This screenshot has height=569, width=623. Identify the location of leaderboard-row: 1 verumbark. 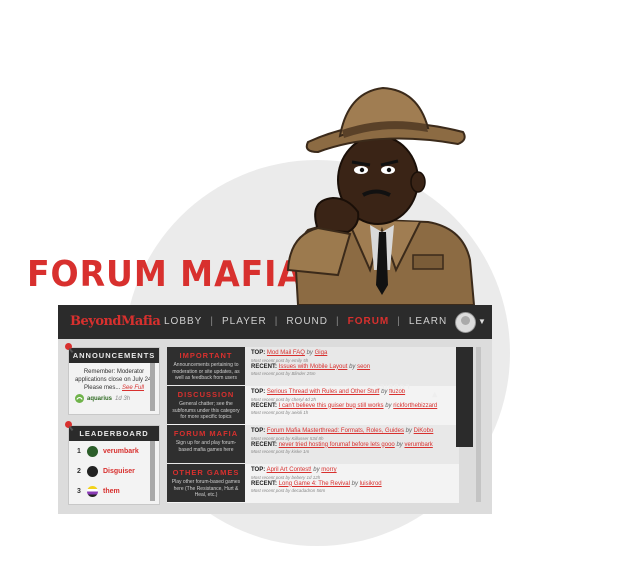
(114, 451).